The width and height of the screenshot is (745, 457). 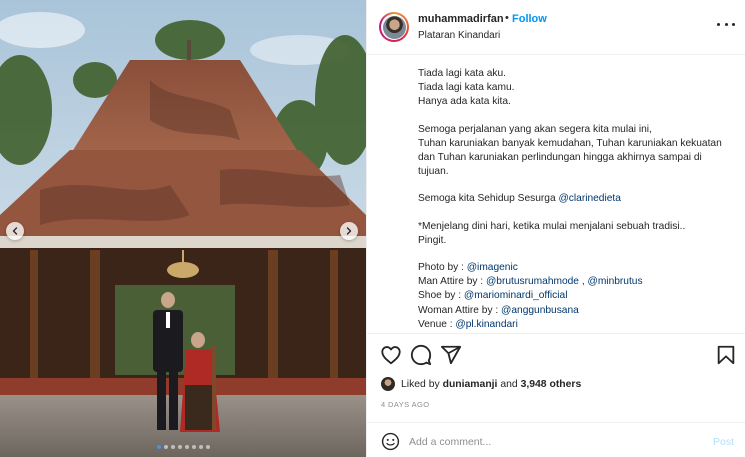 What do you see at coordinates (726, 24) in the screenshot?
I see `more-options-icon` at bounding box center [726, 24].